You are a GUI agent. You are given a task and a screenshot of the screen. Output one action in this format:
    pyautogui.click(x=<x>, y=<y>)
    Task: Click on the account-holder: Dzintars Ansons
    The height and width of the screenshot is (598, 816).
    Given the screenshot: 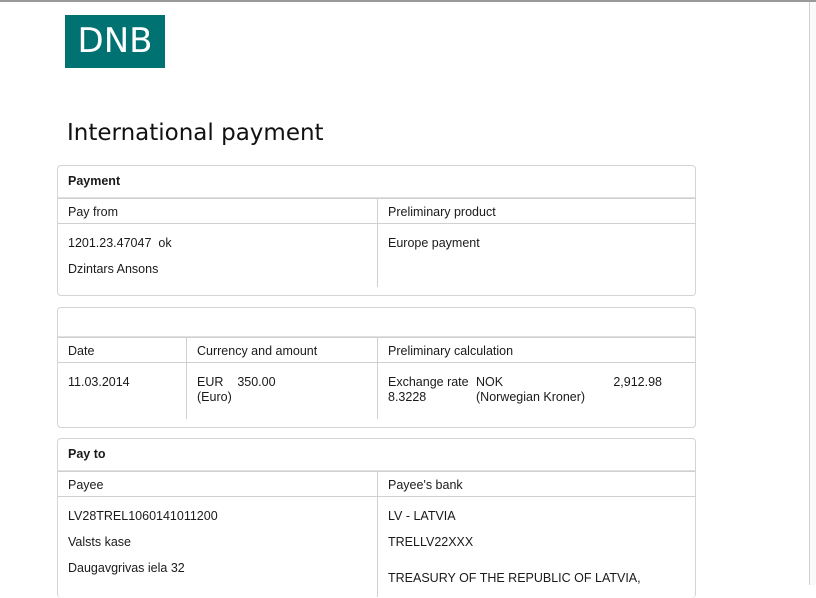 What is the action you would take?
    pyautogui.click(x=113, y=269)
    